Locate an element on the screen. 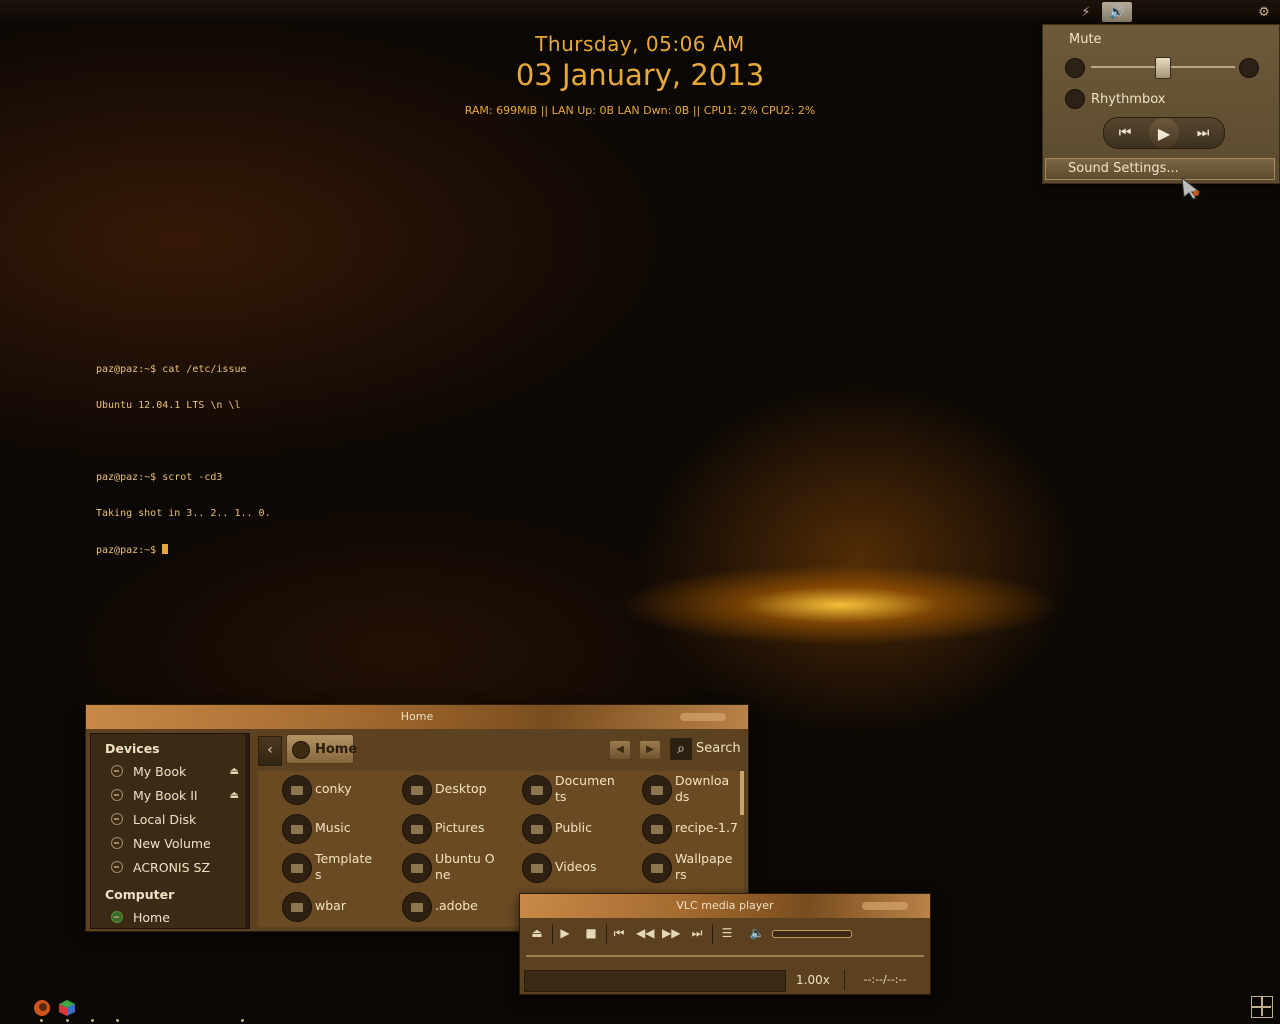 The image size is (1280, 1024). file-item-conky: conky is located at coordinates (317, 791).